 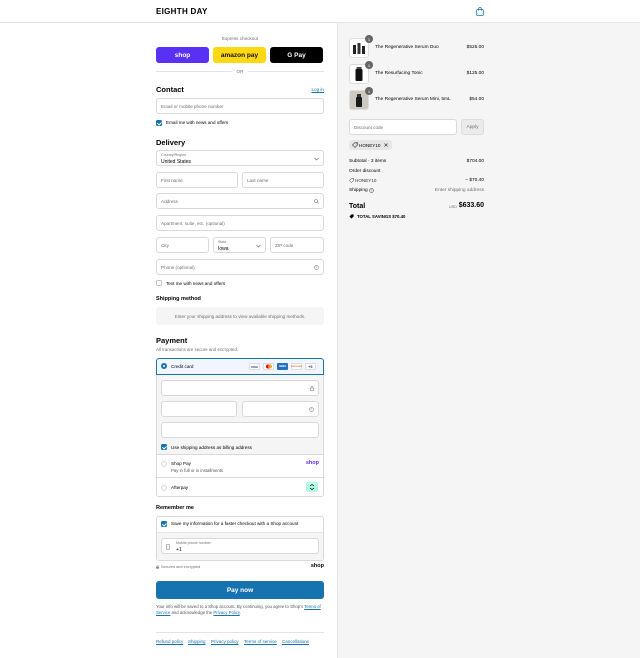 I want to click on text-news-label: Text me with news and offers, so click(x=196, y=283).